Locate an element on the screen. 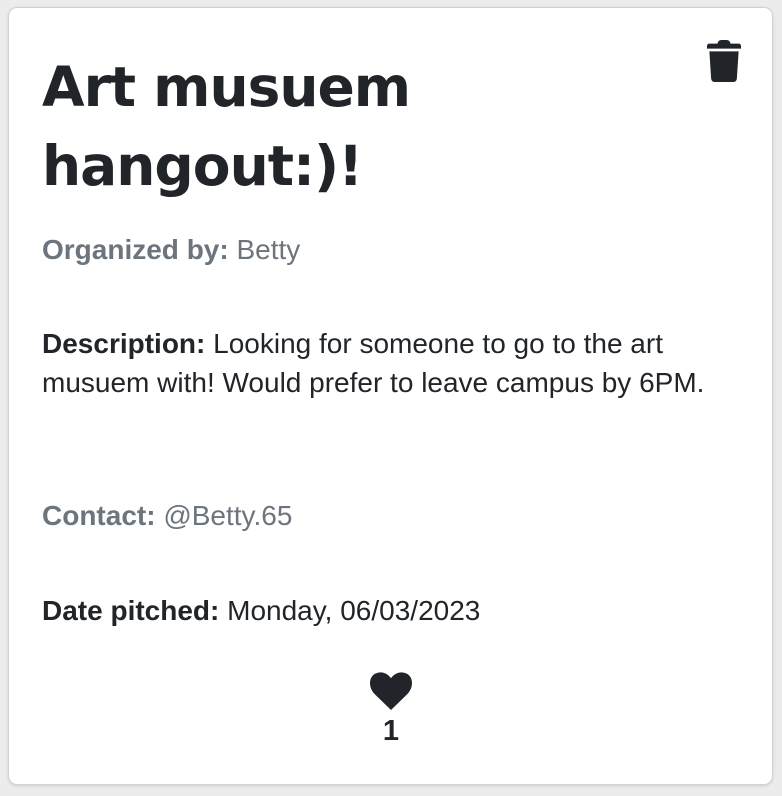  like-button is located at coordinates (391, 691).